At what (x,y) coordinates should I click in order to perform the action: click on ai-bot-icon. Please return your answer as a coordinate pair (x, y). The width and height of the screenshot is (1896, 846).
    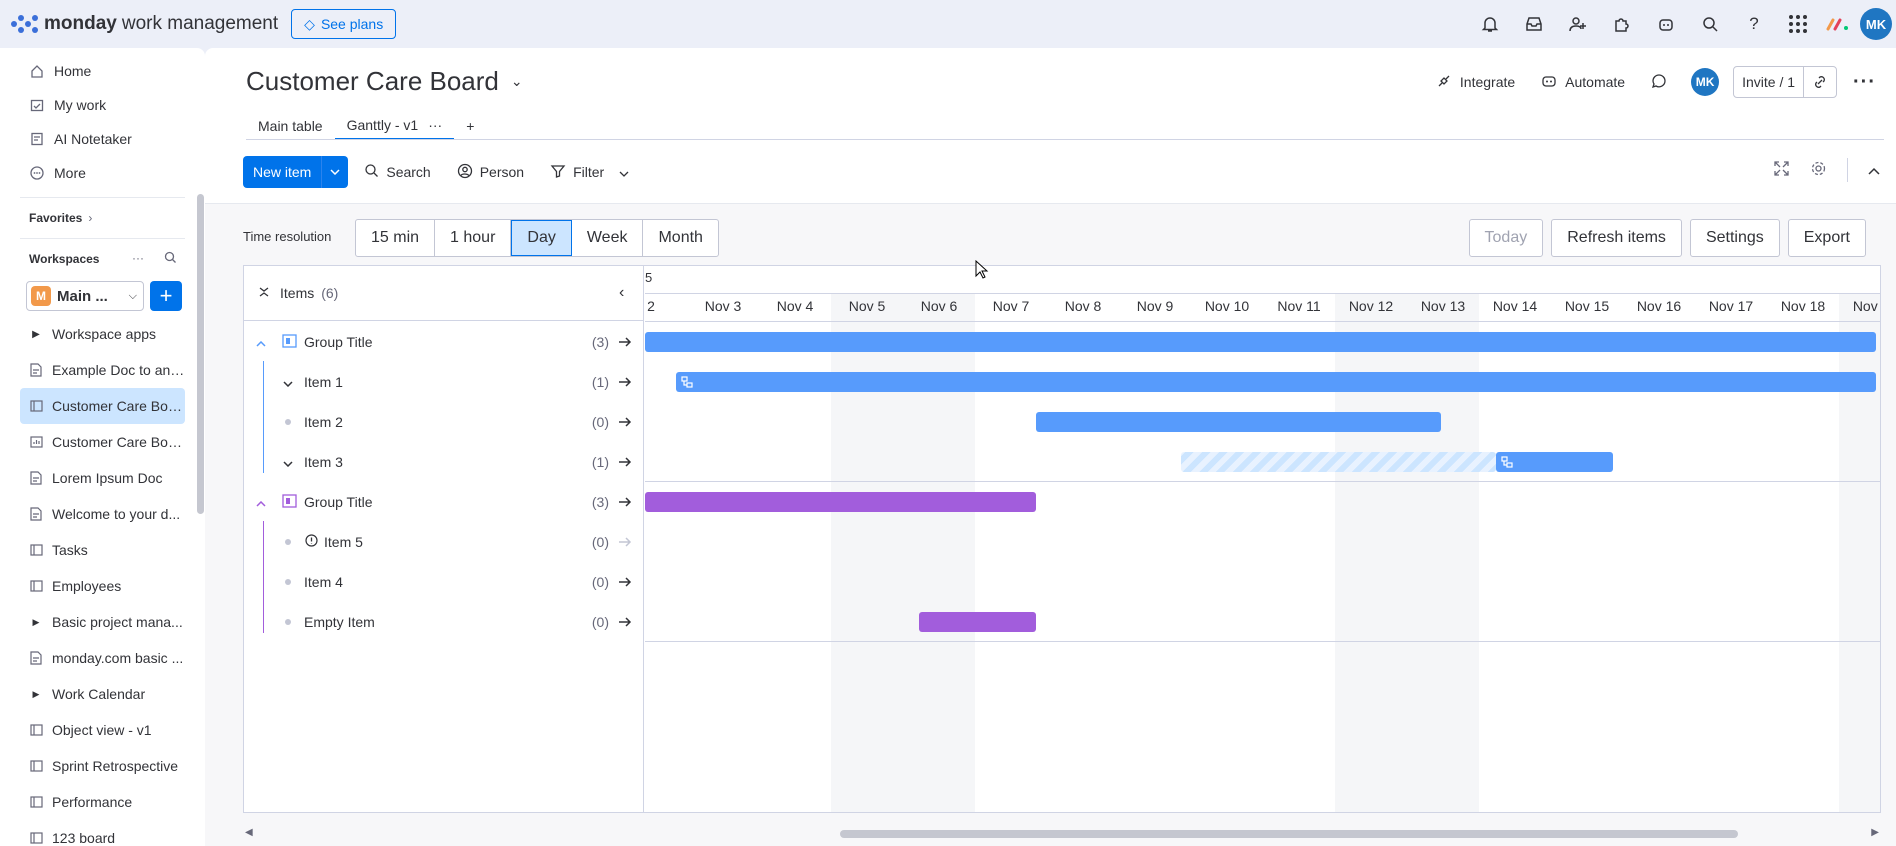
    Looking at the image, I should click on (1666, 24).